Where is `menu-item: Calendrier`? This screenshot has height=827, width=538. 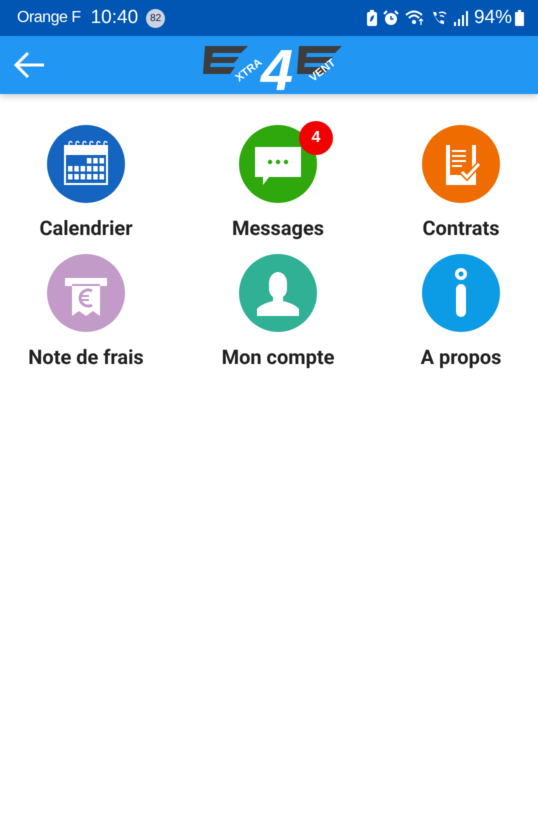 menu-item: Calendrier is located at coordinates (86, 180).